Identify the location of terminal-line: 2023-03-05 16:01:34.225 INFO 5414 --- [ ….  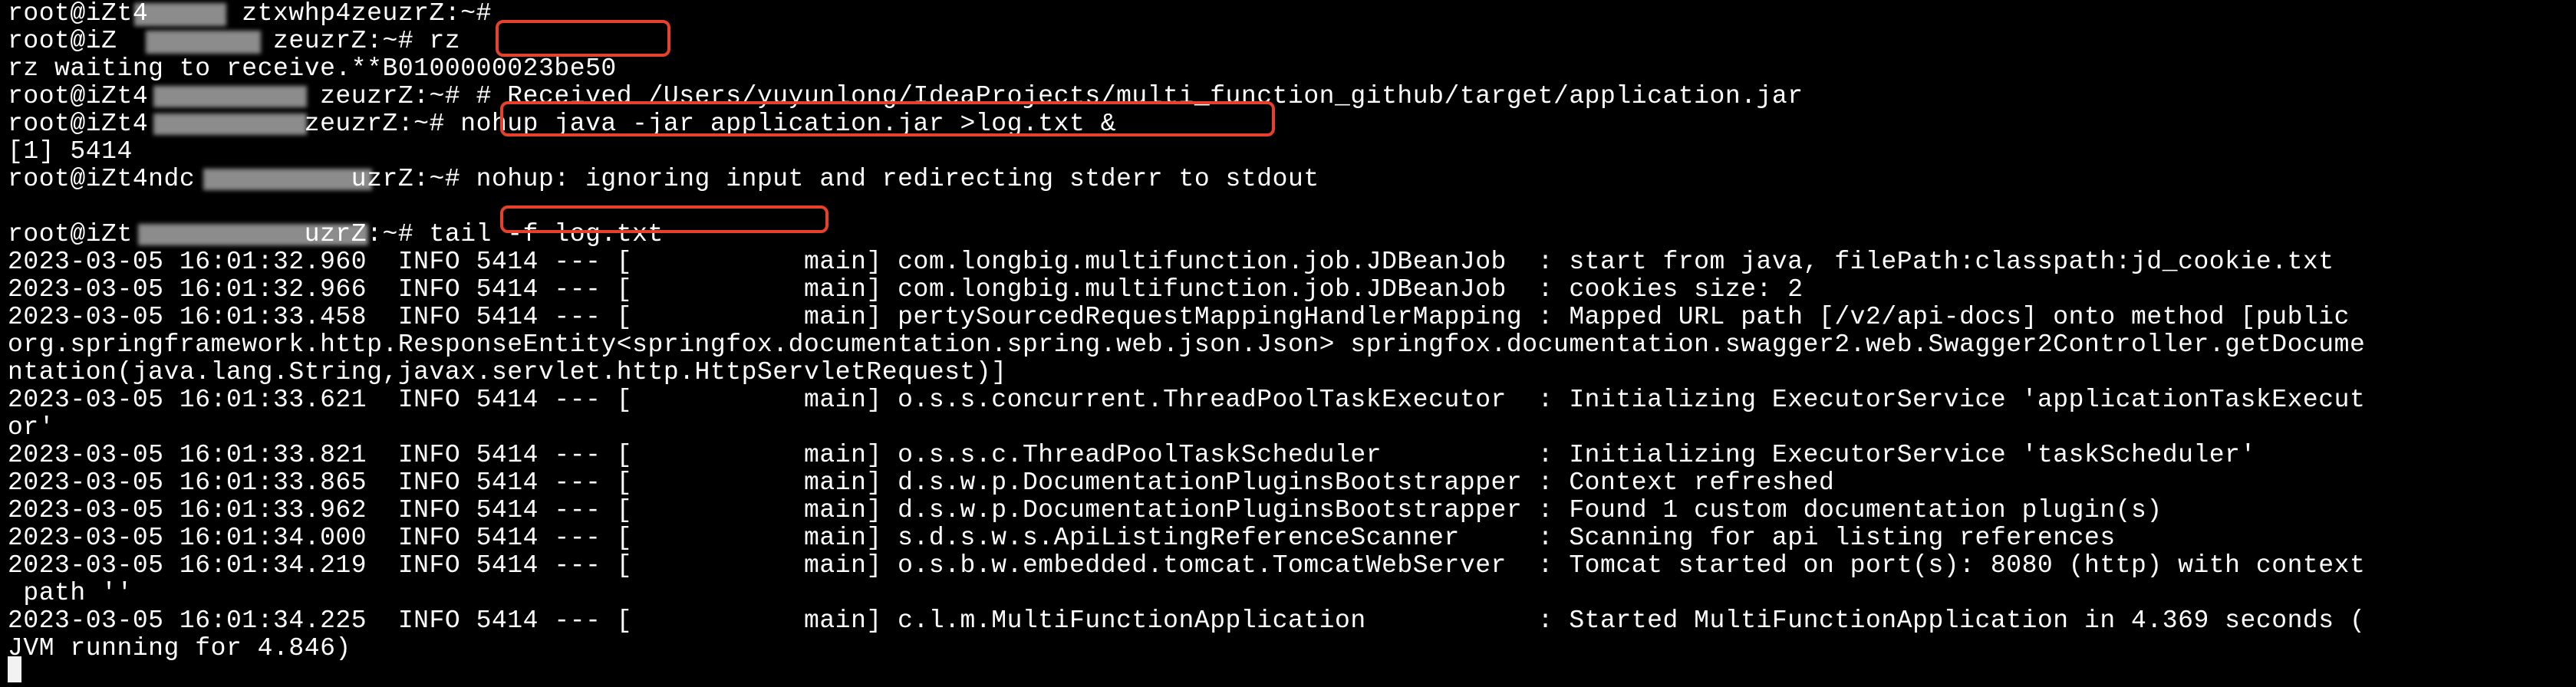
(1187, 621).